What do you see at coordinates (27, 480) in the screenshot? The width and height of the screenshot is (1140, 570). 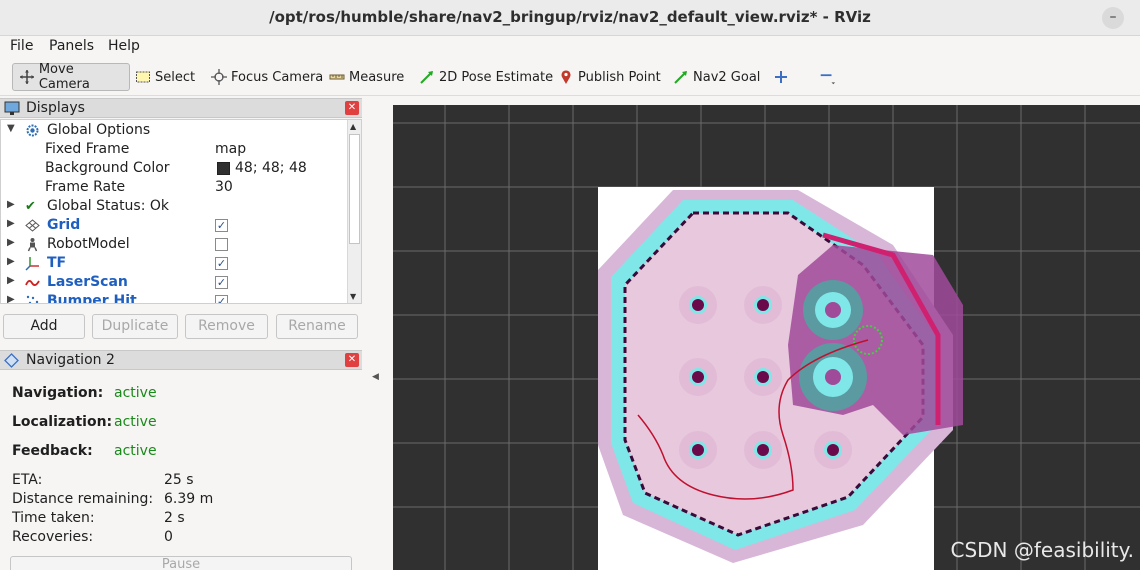 I see `eta-label: ETA:` at bounding box center [27, 480].